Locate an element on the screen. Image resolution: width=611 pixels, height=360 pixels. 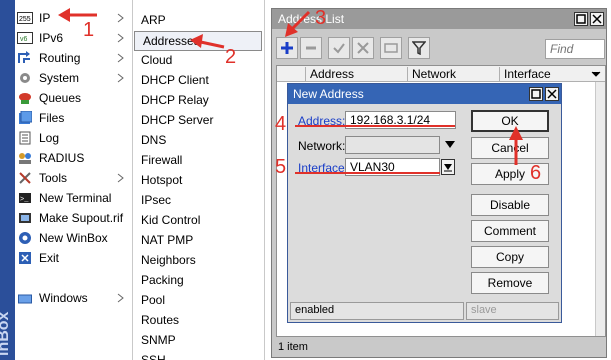
annotation-number-1: 1 is located at coordinates (89, 30).